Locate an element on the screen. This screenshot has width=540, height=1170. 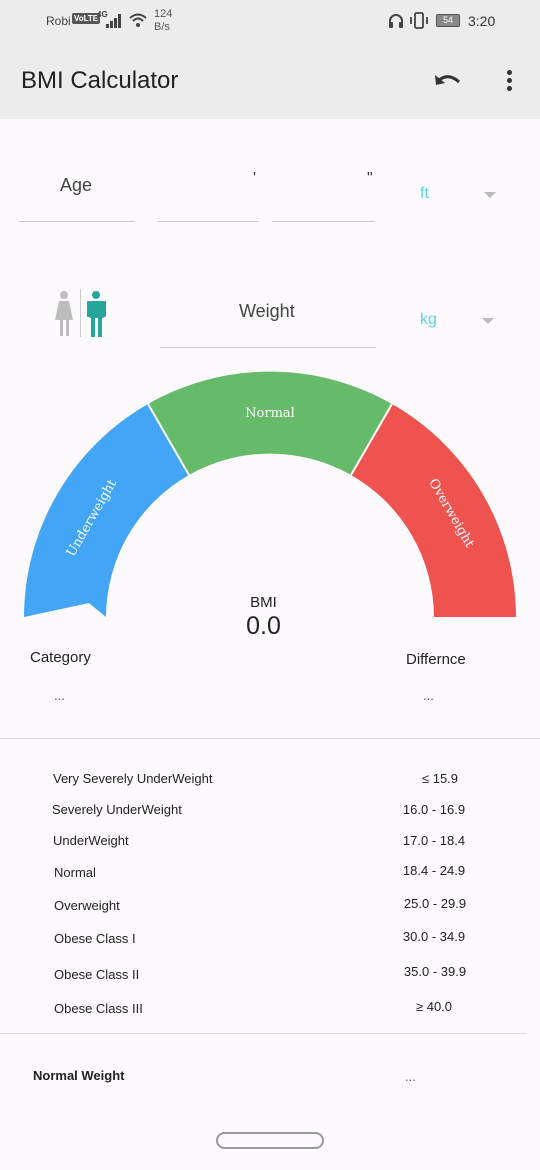
range-value: 16.0 - 16.9 is located at coordinates (434, 809).